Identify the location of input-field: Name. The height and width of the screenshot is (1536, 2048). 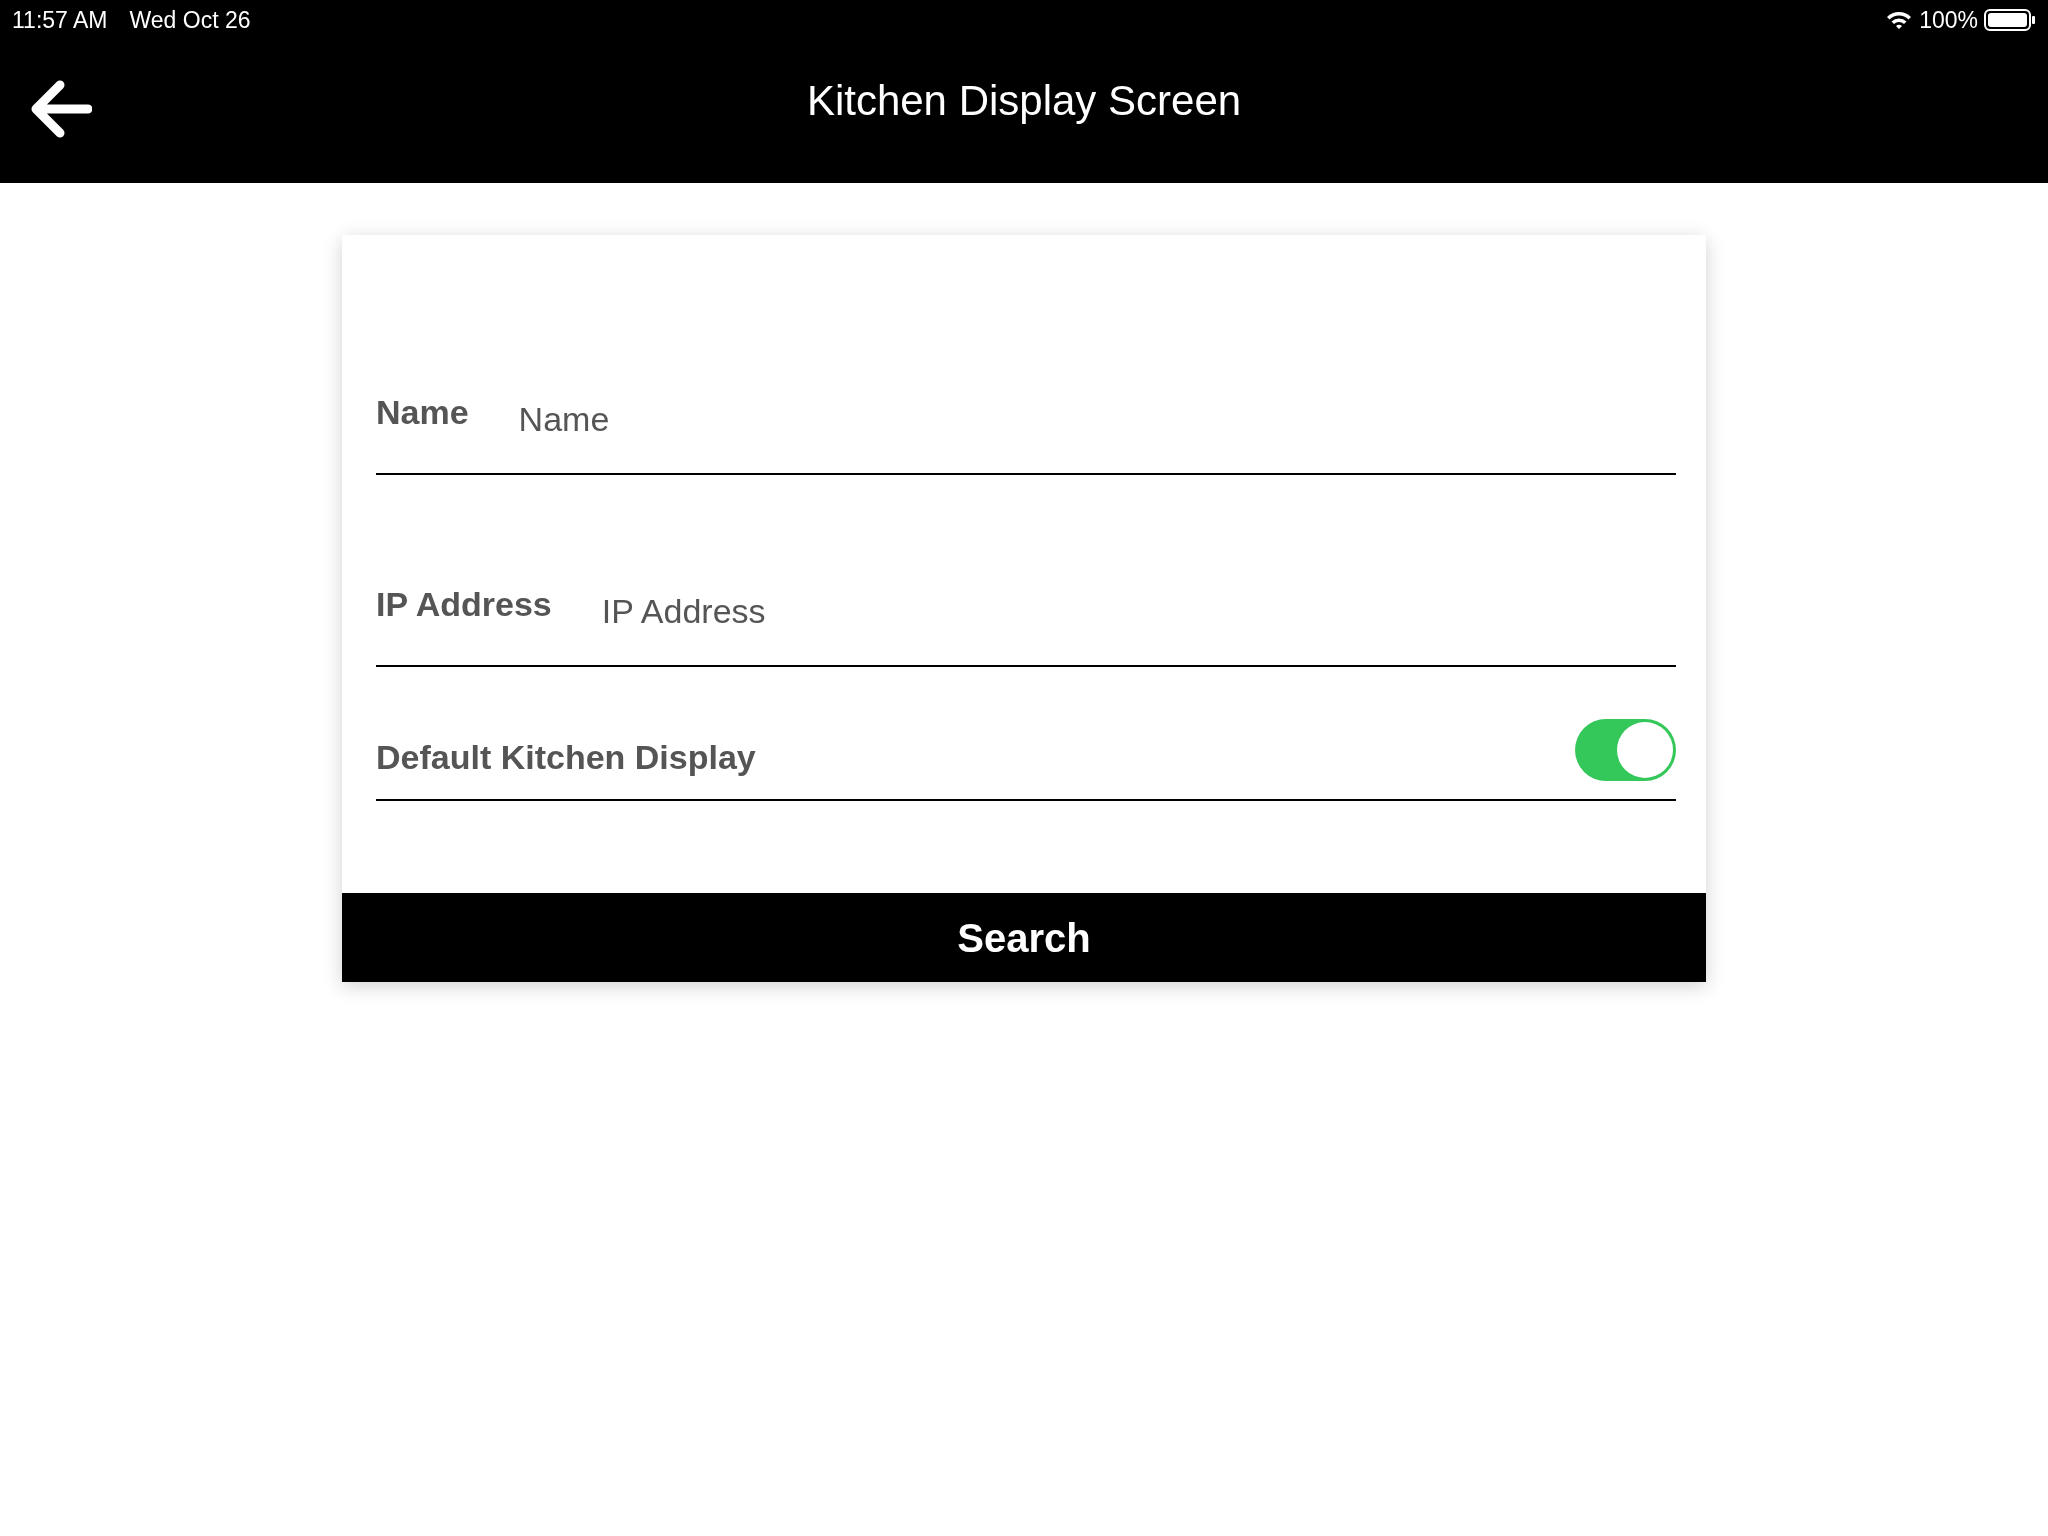
(1097, 419).